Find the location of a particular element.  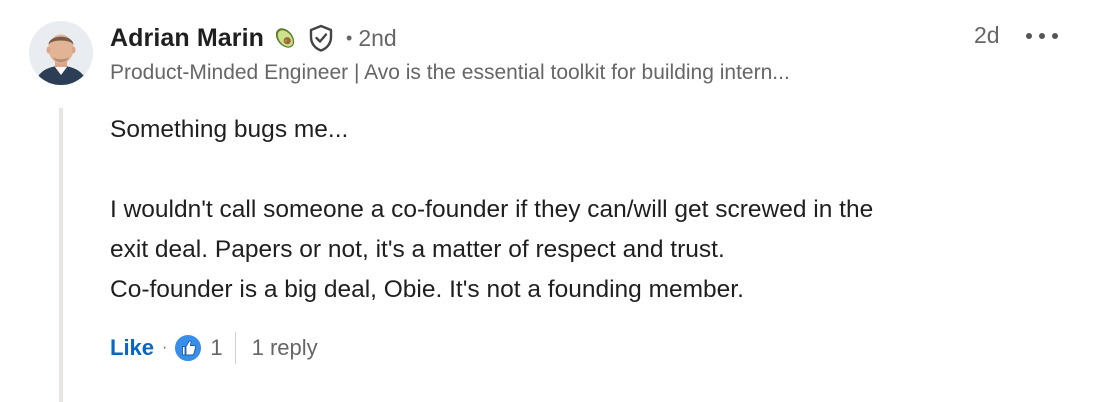

reply-button: 1 reply is located at coordinates (285, 348).